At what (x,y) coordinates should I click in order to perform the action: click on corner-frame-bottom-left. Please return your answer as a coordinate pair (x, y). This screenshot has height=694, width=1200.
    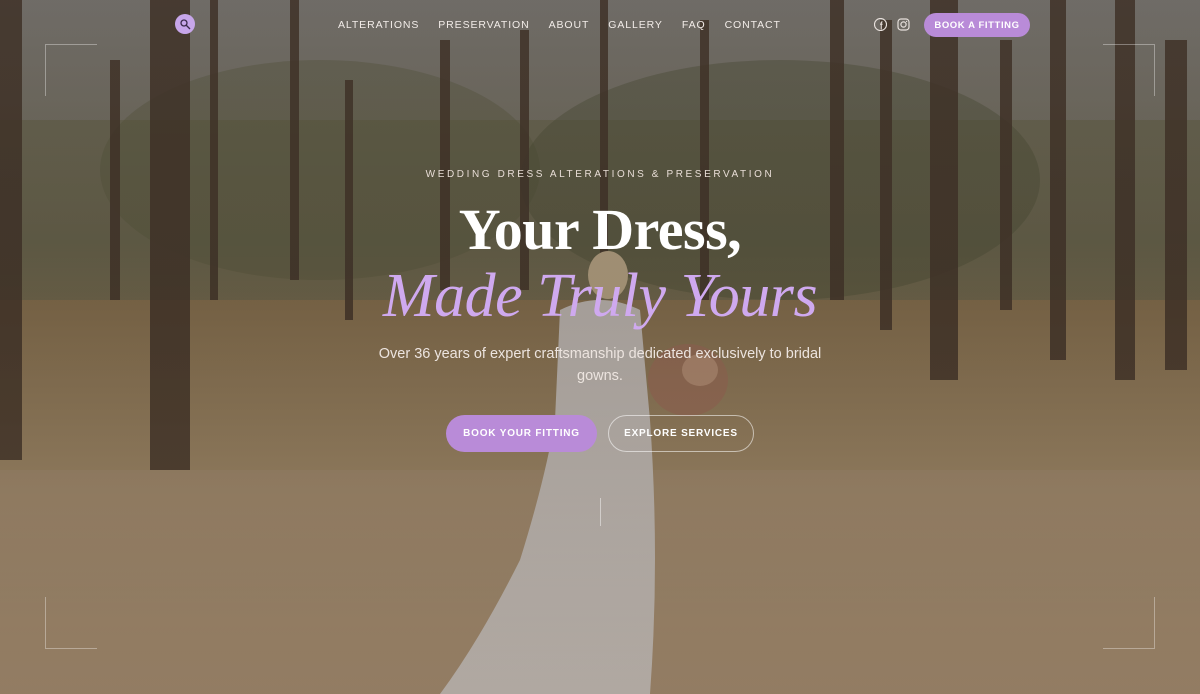
    Looking at the image, I should click on (71, 623).